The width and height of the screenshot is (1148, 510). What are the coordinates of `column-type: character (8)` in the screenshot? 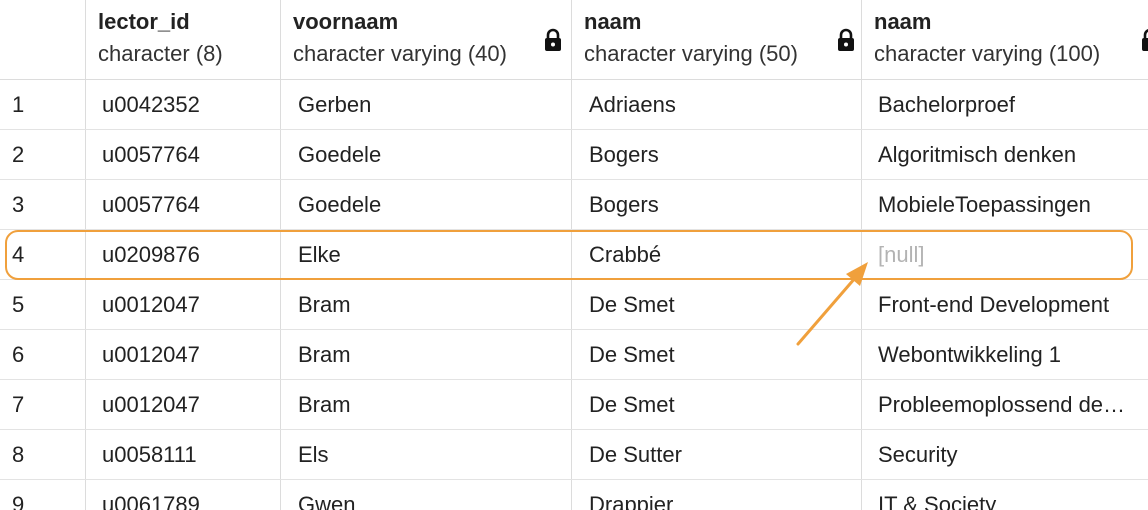 It's located at (160, 53).